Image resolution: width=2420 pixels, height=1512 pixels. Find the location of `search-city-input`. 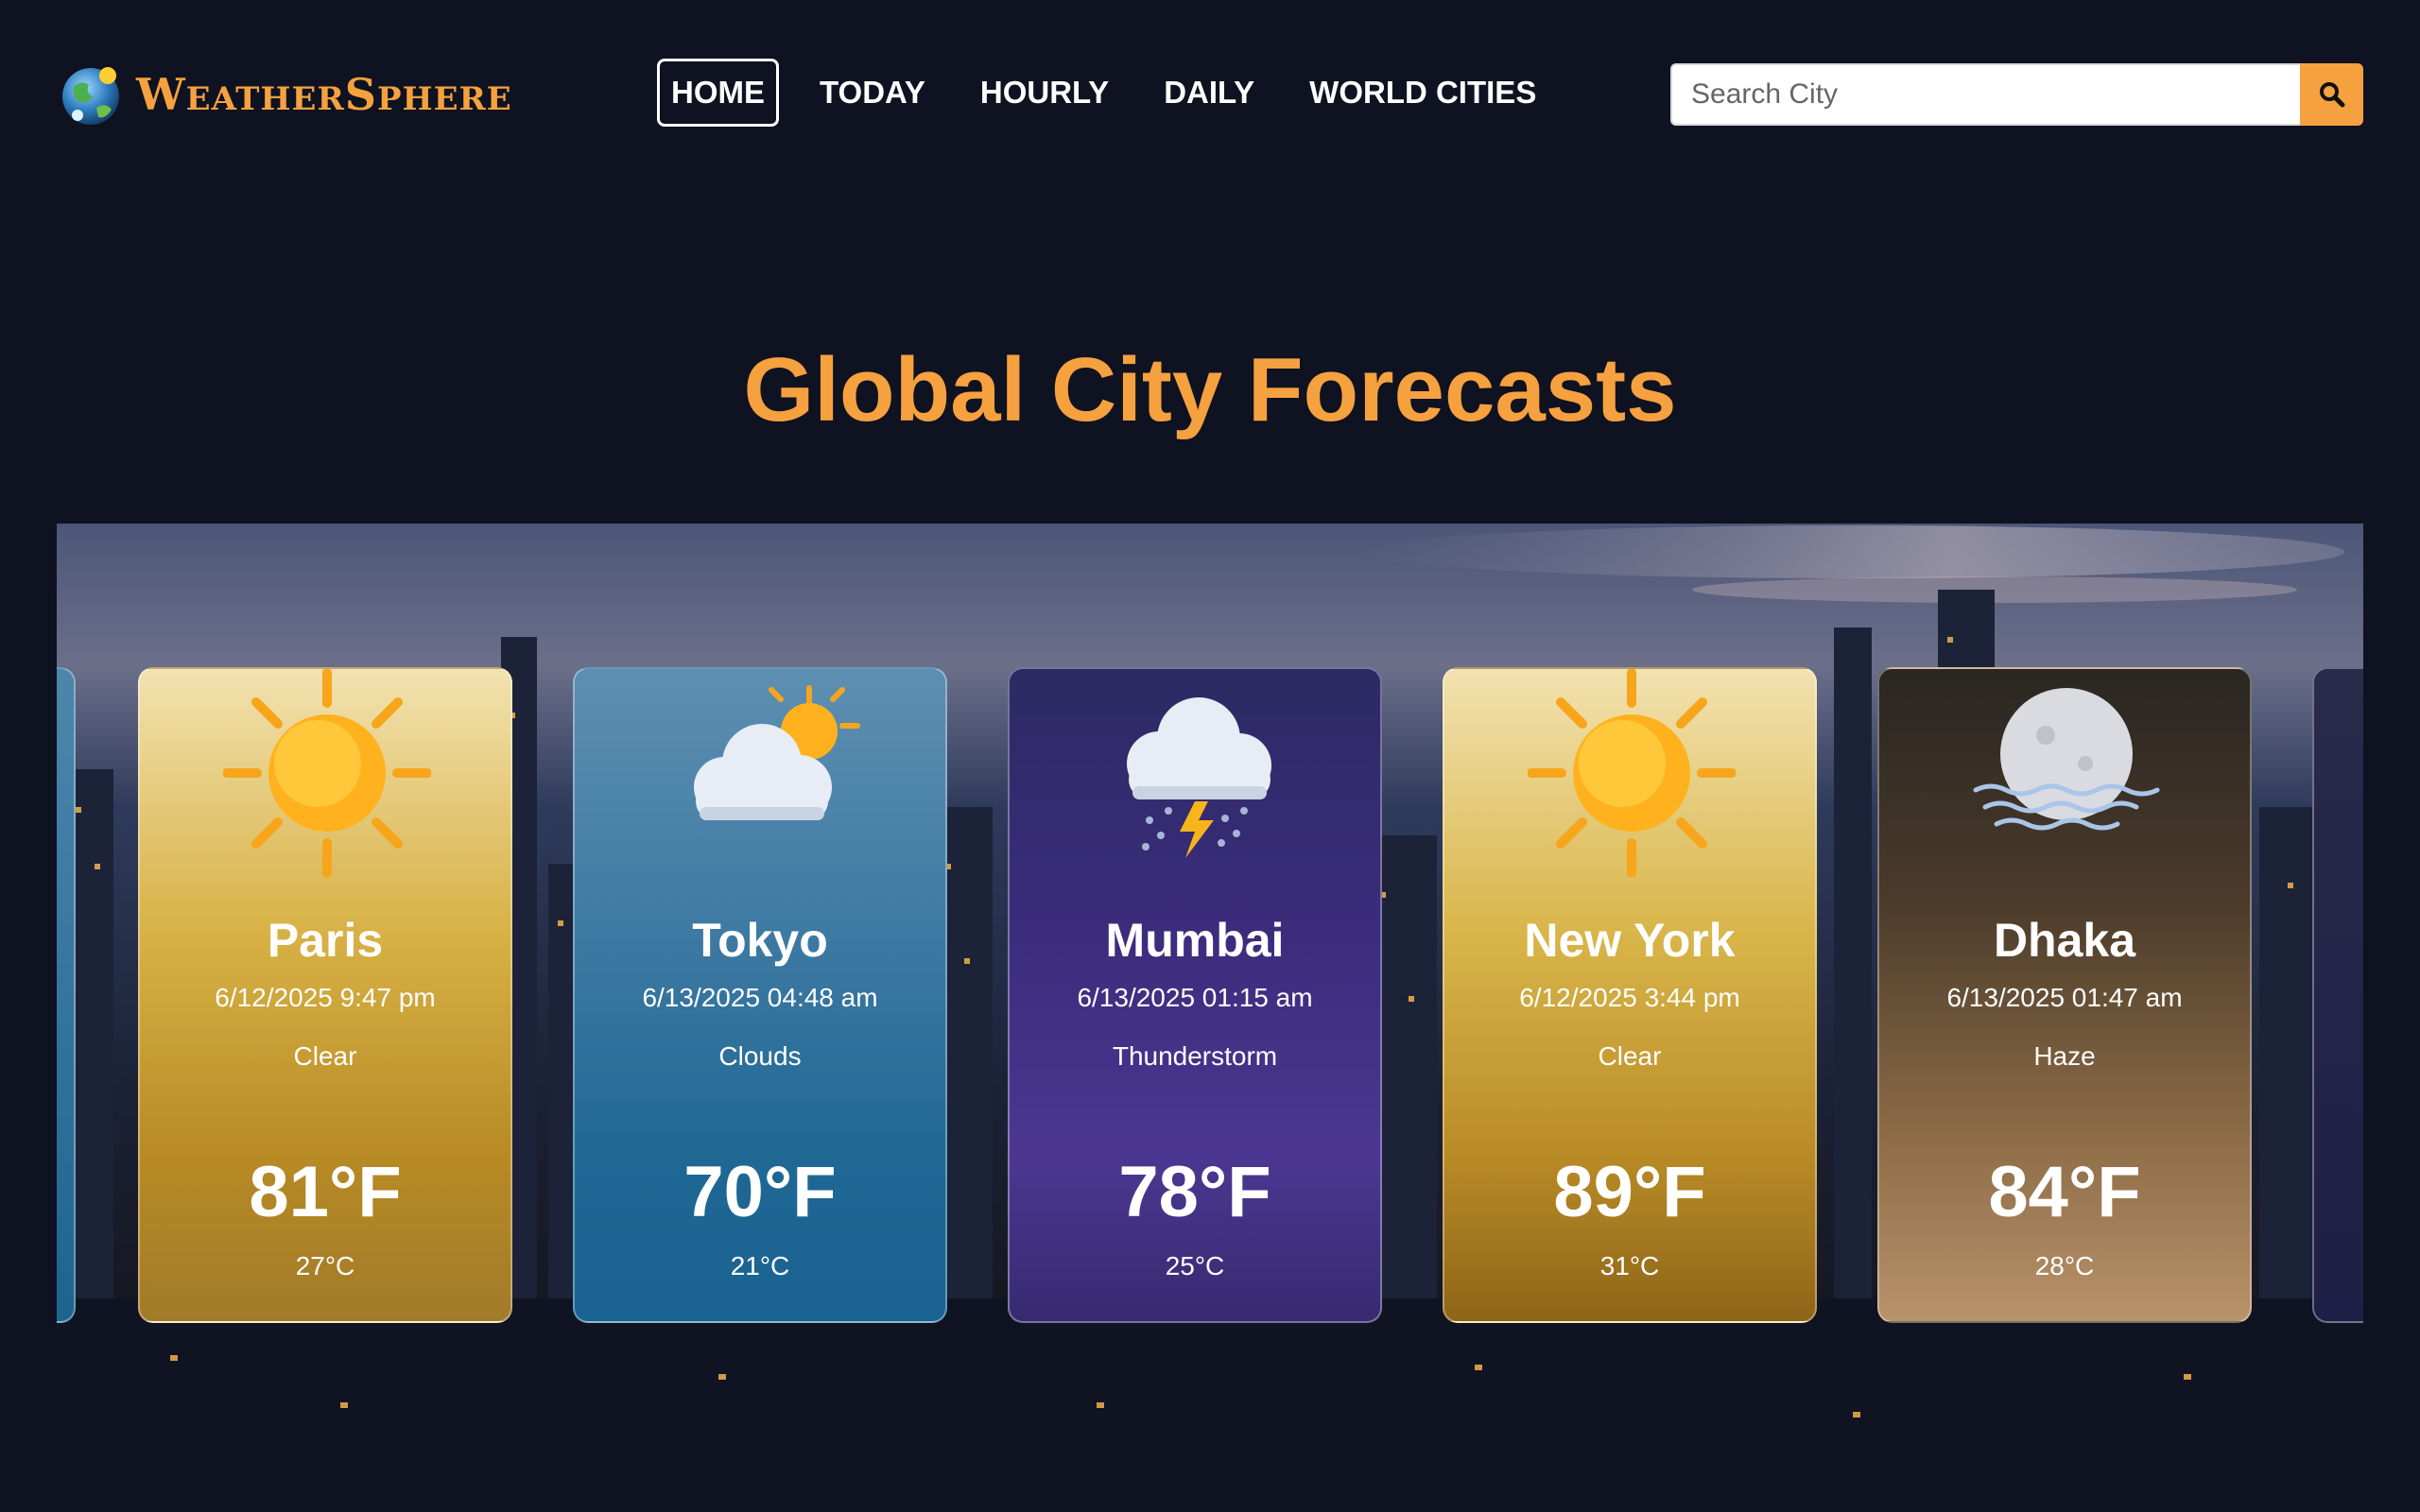

search-city-input is located at coordinates (1985, 94).